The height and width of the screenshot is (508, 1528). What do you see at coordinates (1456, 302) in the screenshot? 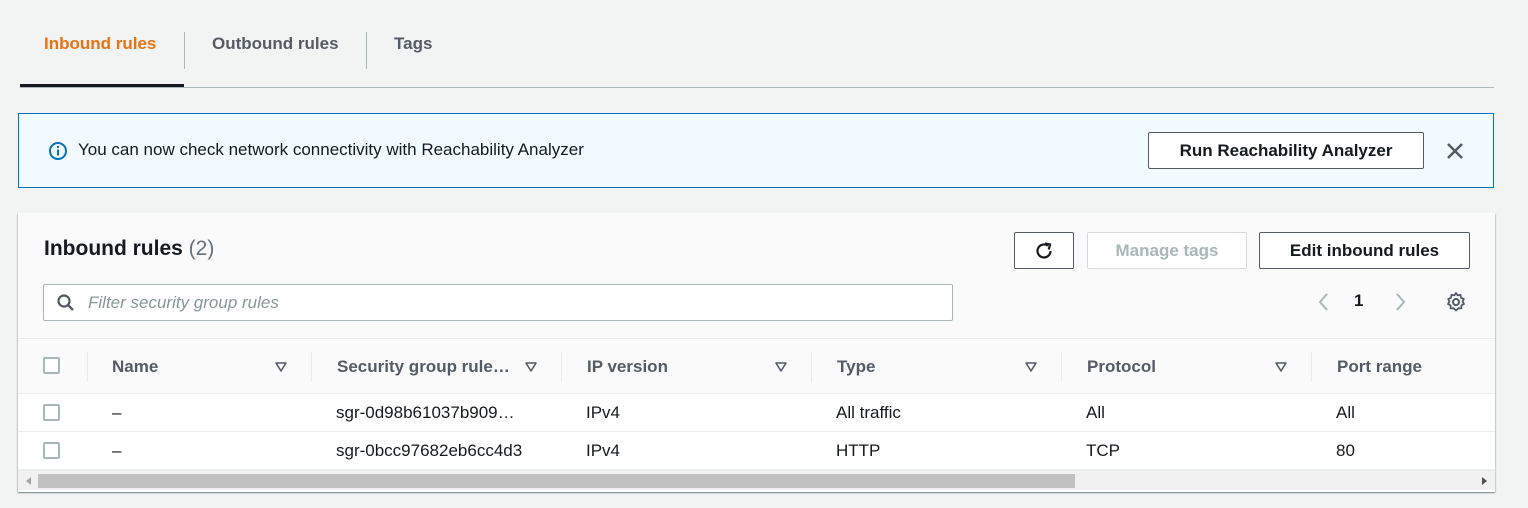
I see `gear-icon` at bounding box center [1456, 302].